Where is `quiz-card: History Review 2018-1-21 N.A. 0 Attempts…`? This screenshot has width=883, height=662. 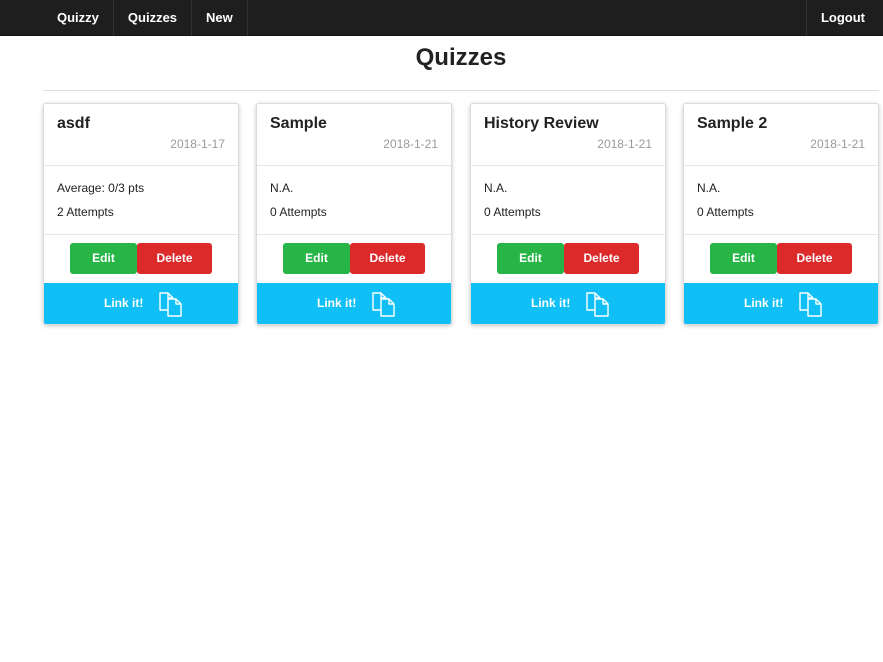 quiz-card: History Review 2018-1-21 N.A. 0 Attempts… is located at coordinates (568, 214).